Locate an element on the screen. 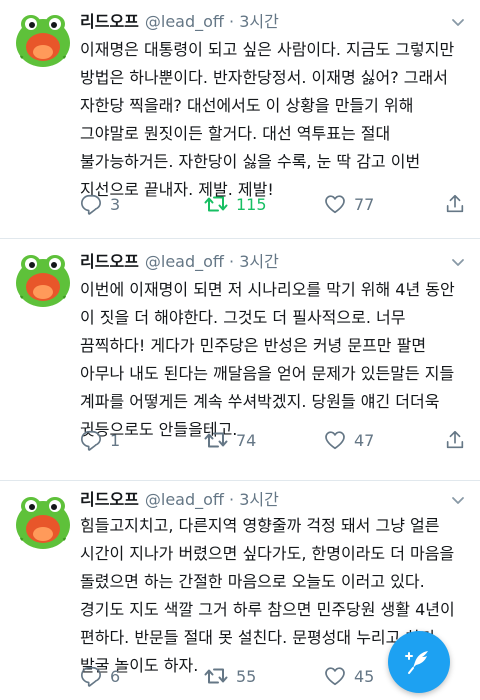 The image size is (480, 700). reply-count: 3 is located at coordinates (115, 204).